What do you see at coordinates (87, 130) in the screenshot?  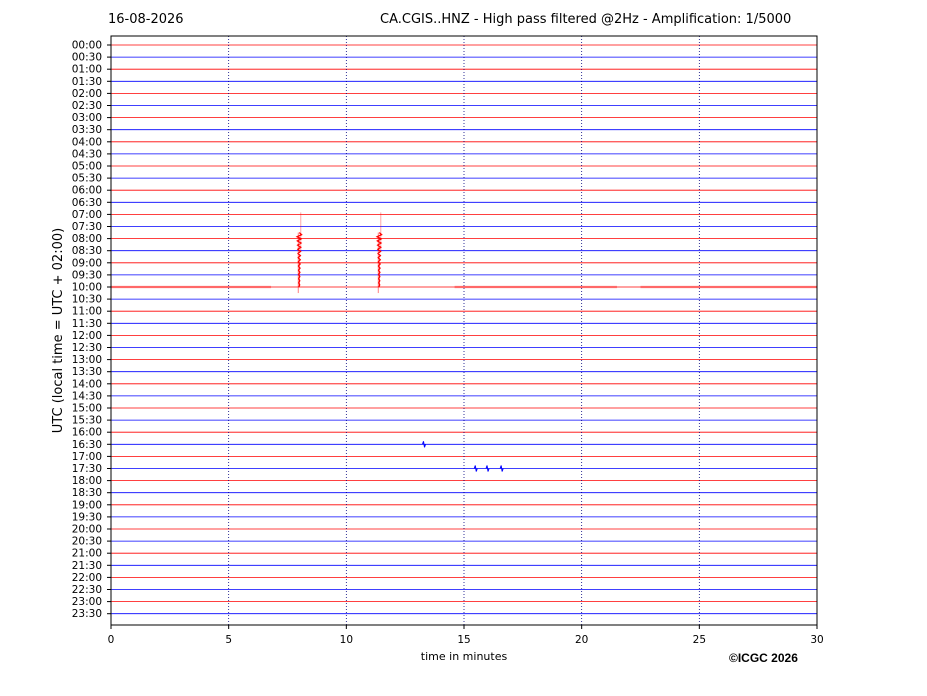 I see `y-tick-label: 03:30` at bounding box center [87, 130].